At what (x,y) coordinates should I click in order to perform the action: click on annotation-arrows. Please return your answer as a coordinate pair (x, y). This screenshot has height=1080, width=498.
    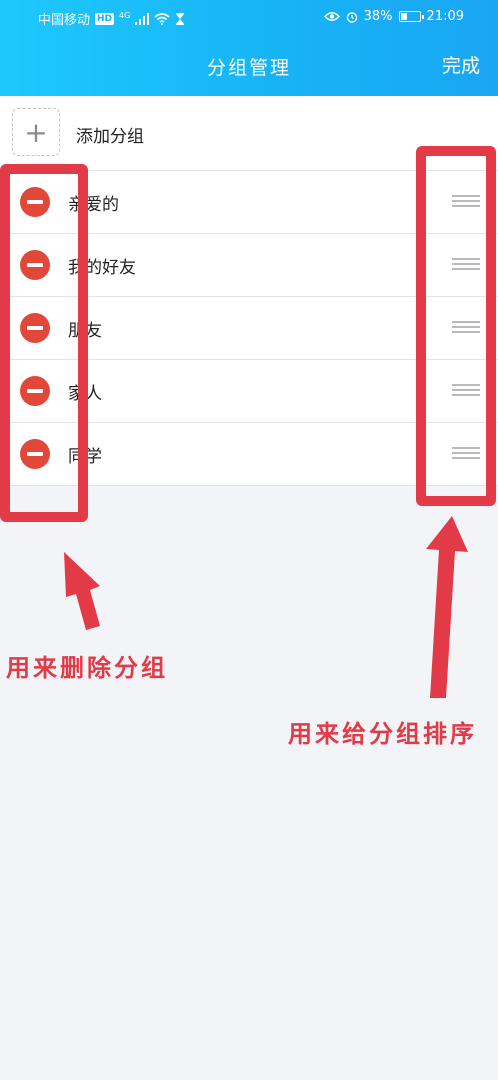
    Looking at the image, I should click on (266, 607).